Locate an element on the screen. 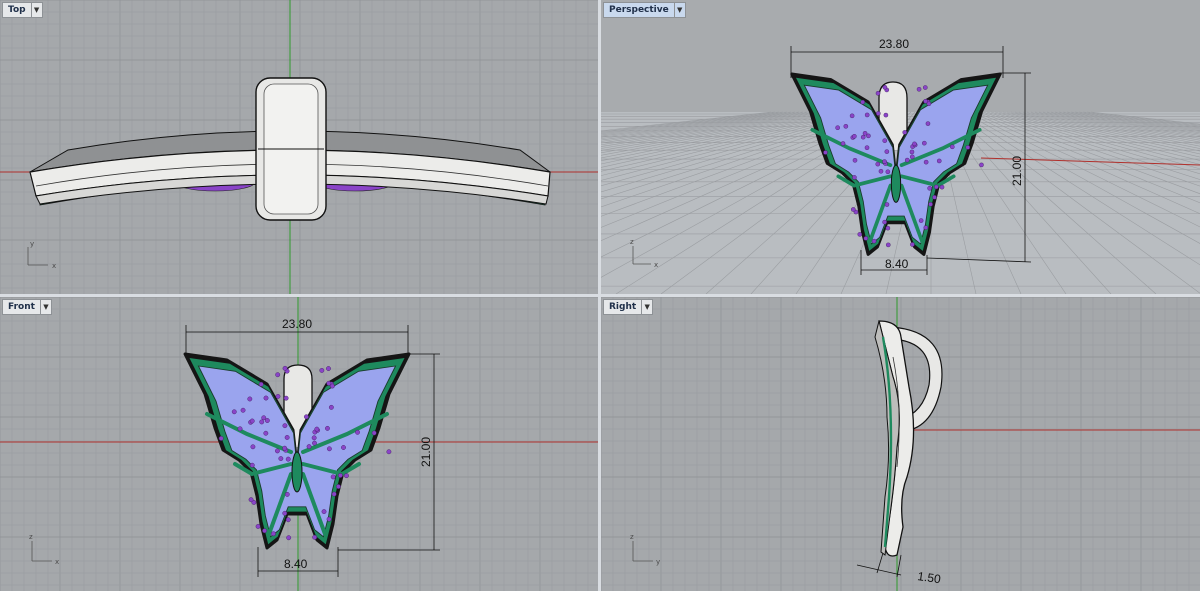 The width and height of the screenshot is (1200, 591). viewport-label: Front is located at coordinates (21, 307).